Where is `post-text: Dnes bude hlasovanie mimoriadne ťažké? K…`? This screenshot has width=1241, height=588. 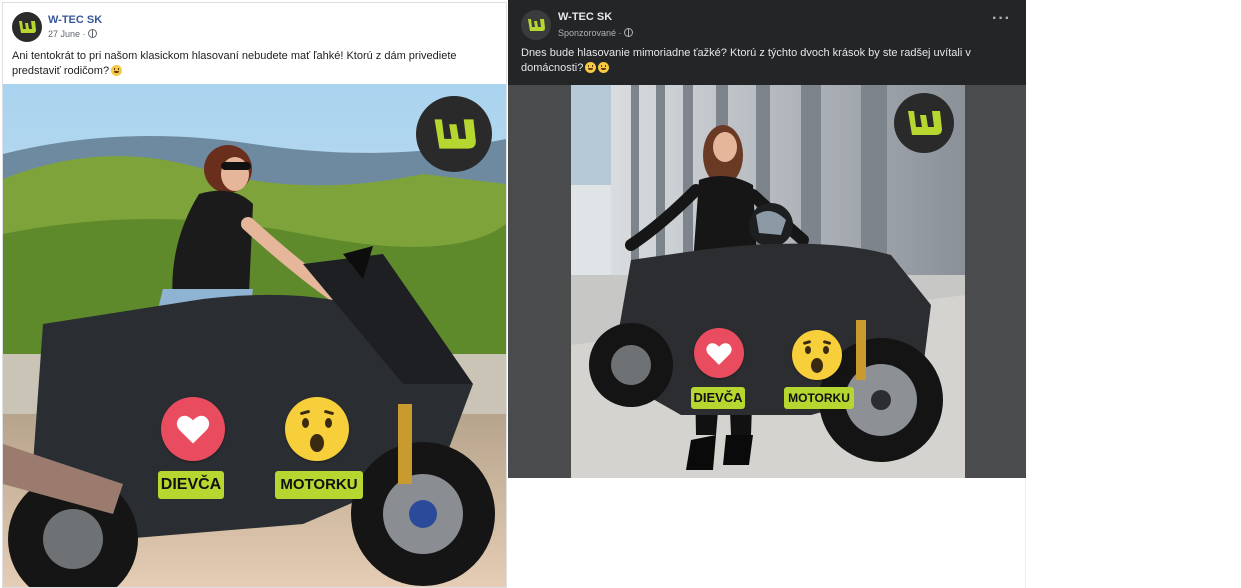
post-text: Dnes bude hlasovanie mimoriadne ťažké? K… is located at coordinates (766, 61).